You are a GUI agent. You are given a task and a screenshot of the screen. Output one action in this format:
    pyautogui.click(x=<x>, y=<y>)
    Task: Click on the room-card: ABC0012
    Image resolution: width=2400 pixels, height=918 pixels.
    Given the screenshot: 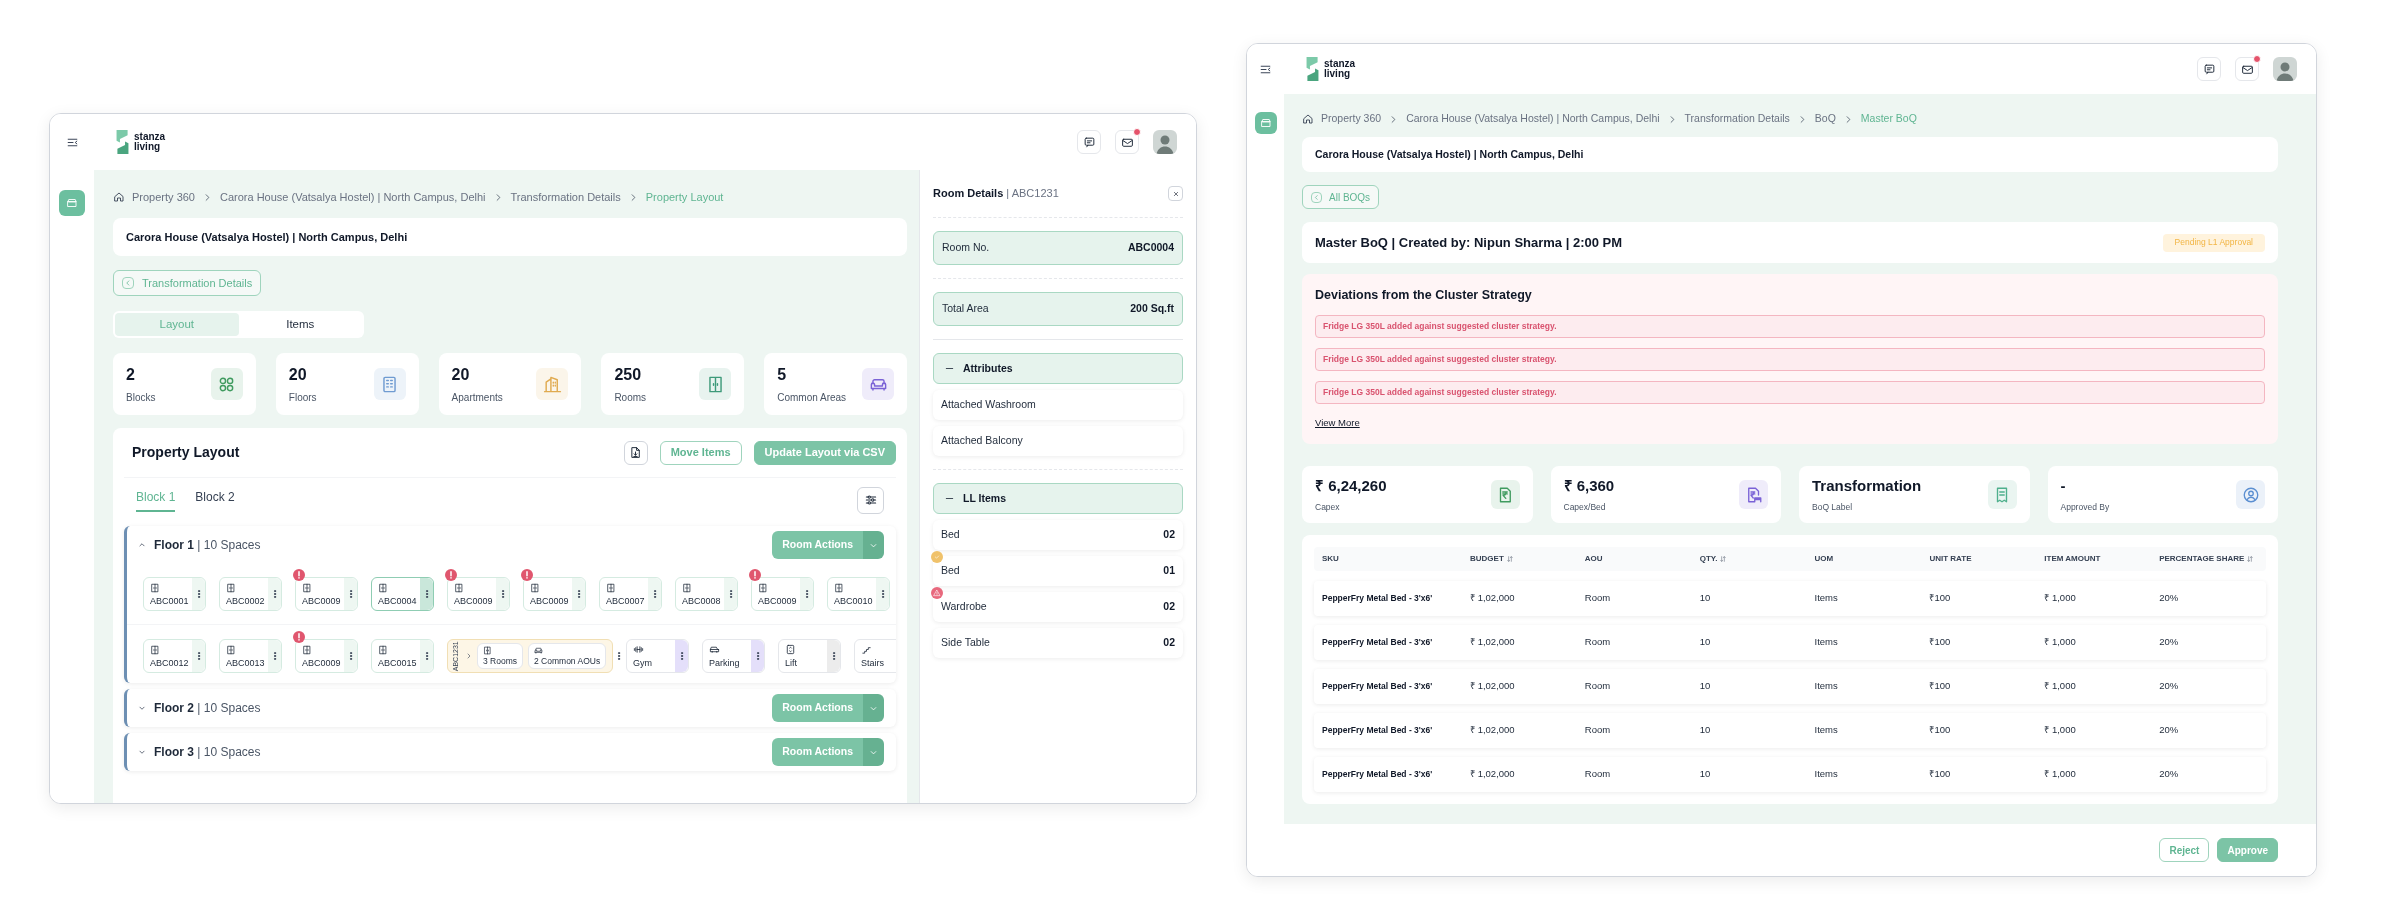 What is the action you would take?
    pyautogui.click(x=174, y=656)
    